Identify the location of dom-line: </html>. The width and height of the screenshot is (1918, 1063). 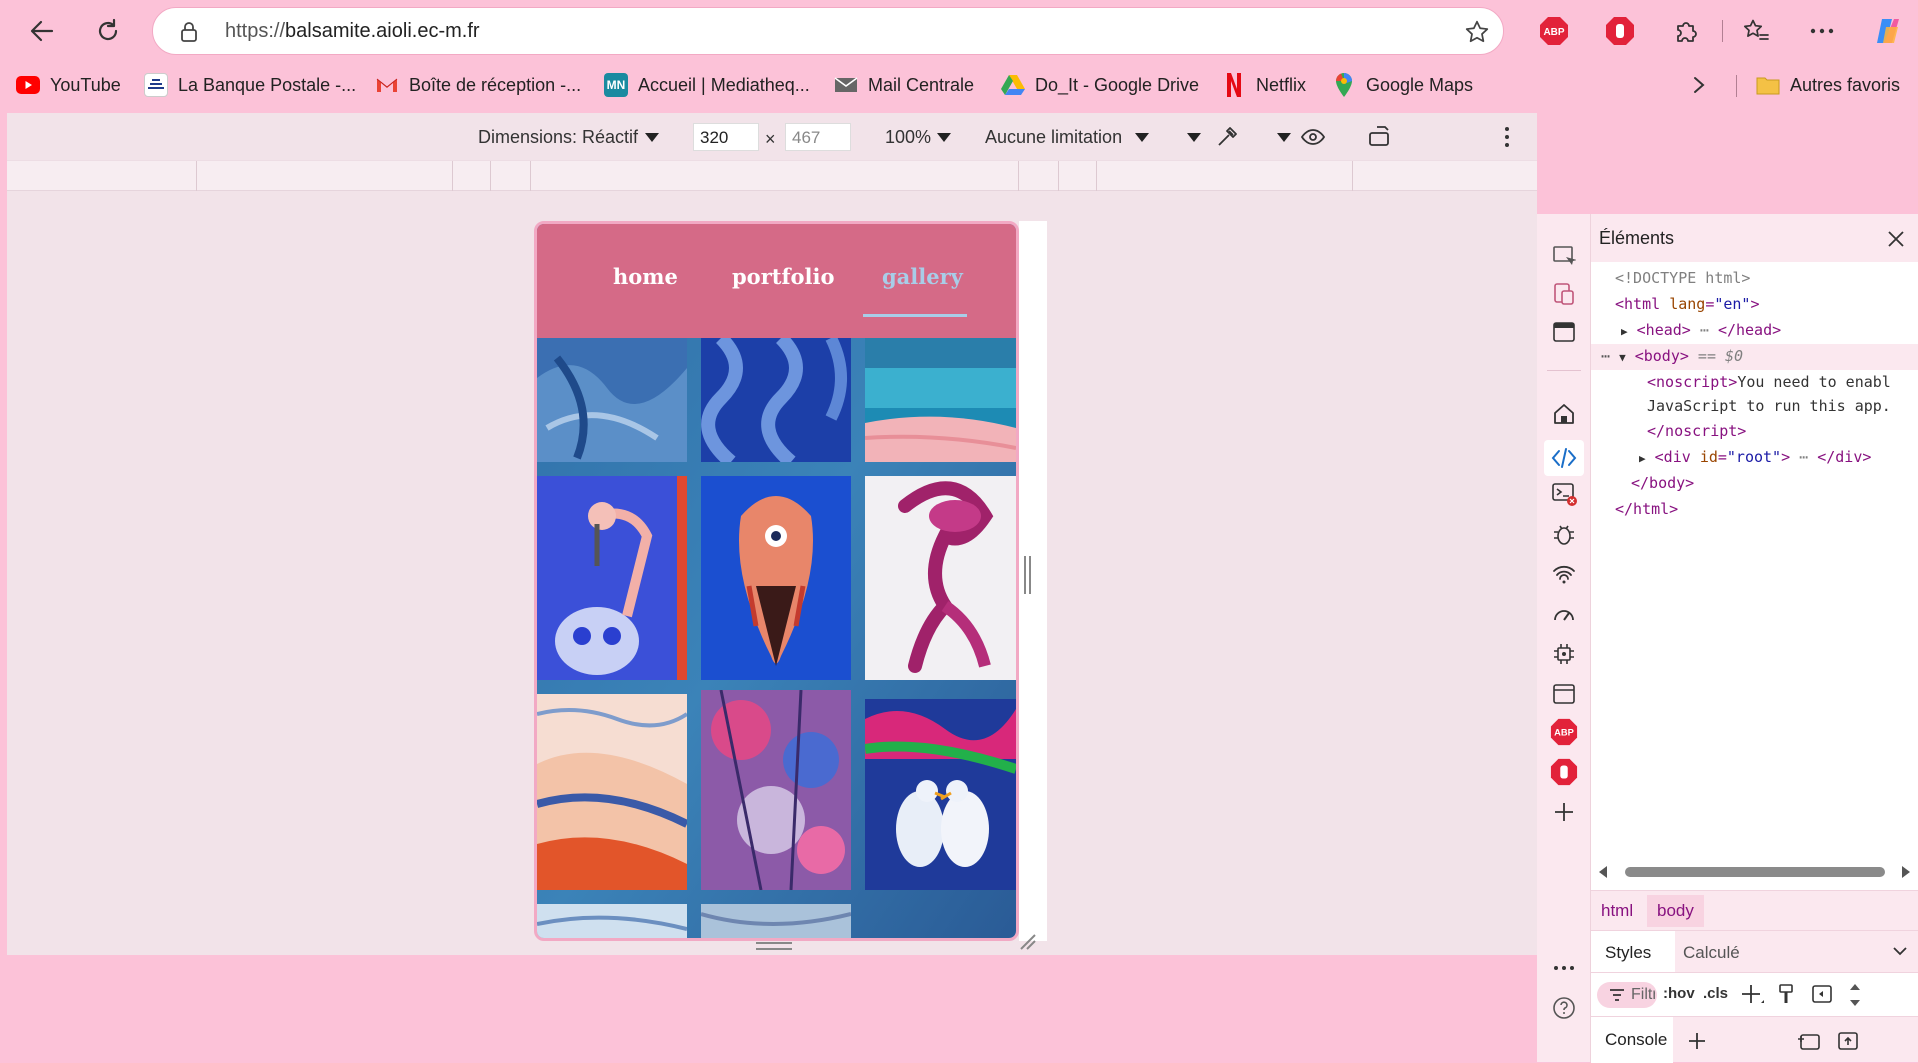
(1754, 510).